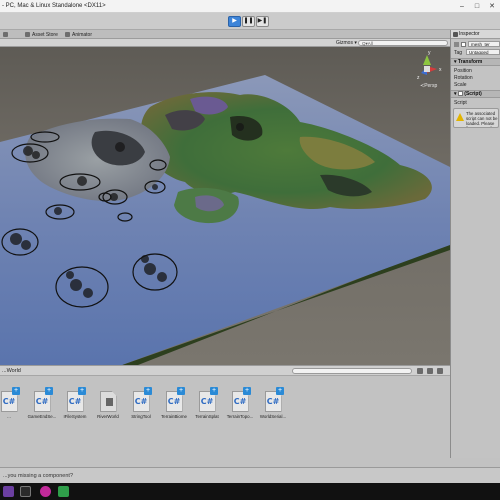 This screenshot has height=500, width=500. Describe the element at coordinates (462, 6) in the screenshot. I see `minimize-button: –` at that location.